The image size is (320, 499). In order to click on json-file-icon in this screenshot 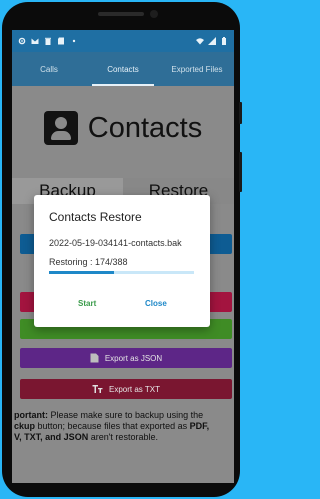, I will do `click(94, 358)`.